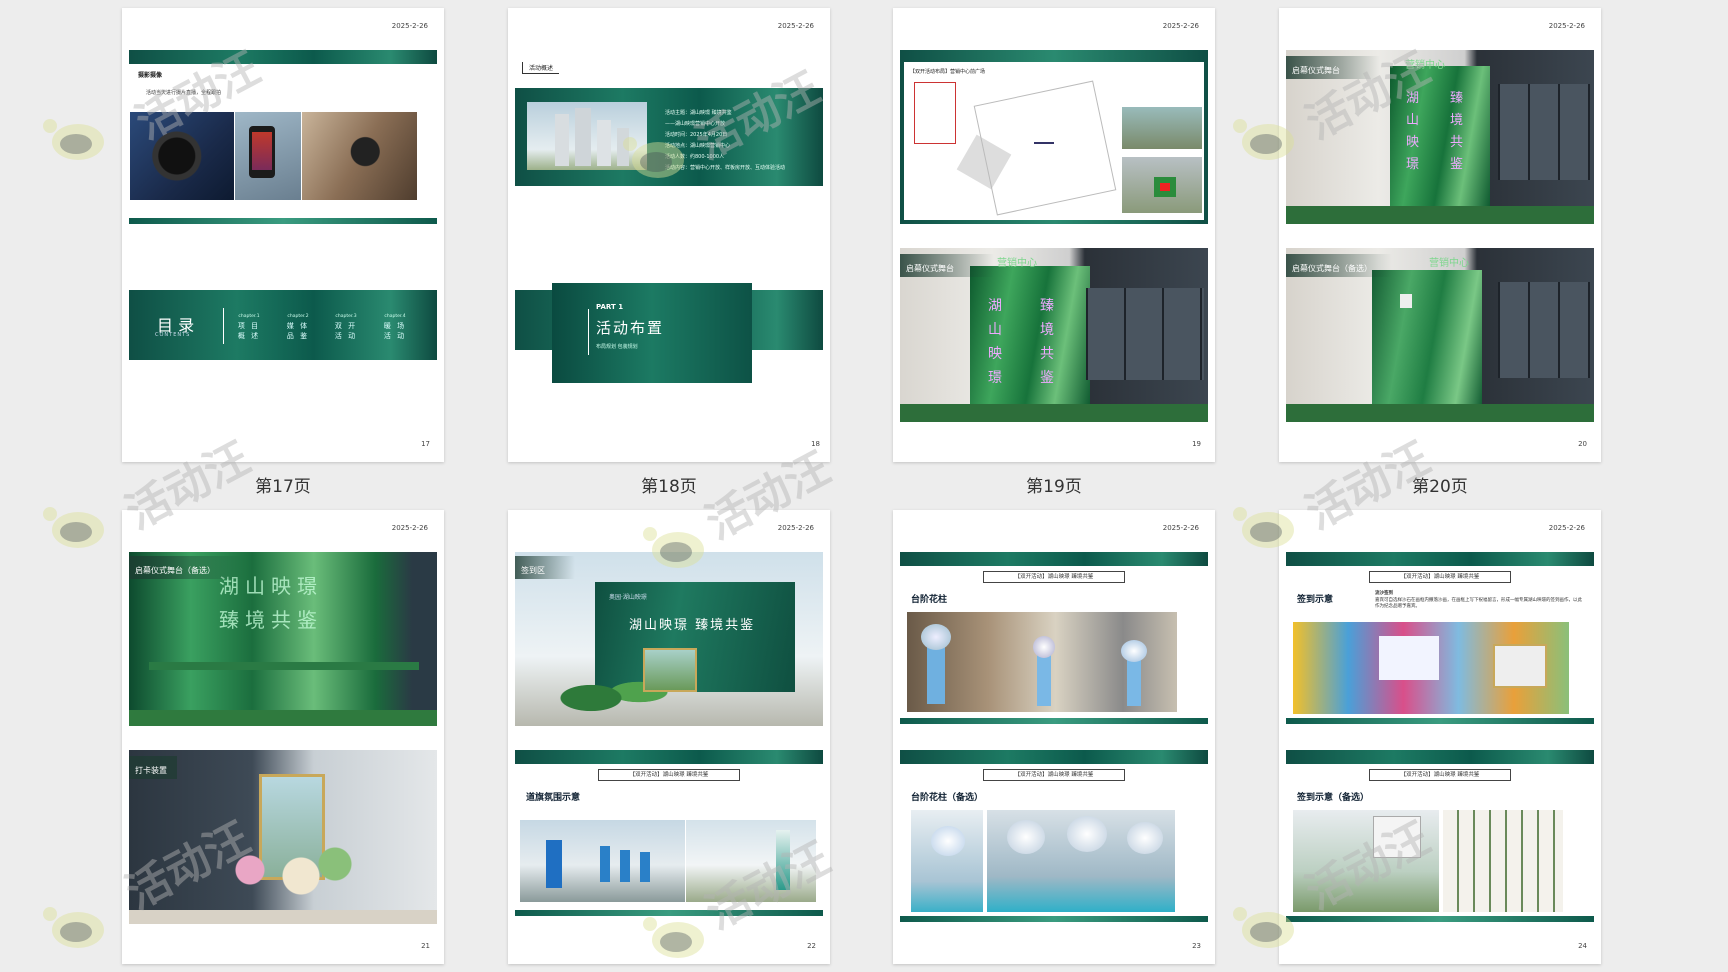 This screenshot has height=972, width=1728. What do you see at coordinates (249, 331) in the screenshot?
I see `toc-text: 项 目 概 述` at bounding box center [249, 331].